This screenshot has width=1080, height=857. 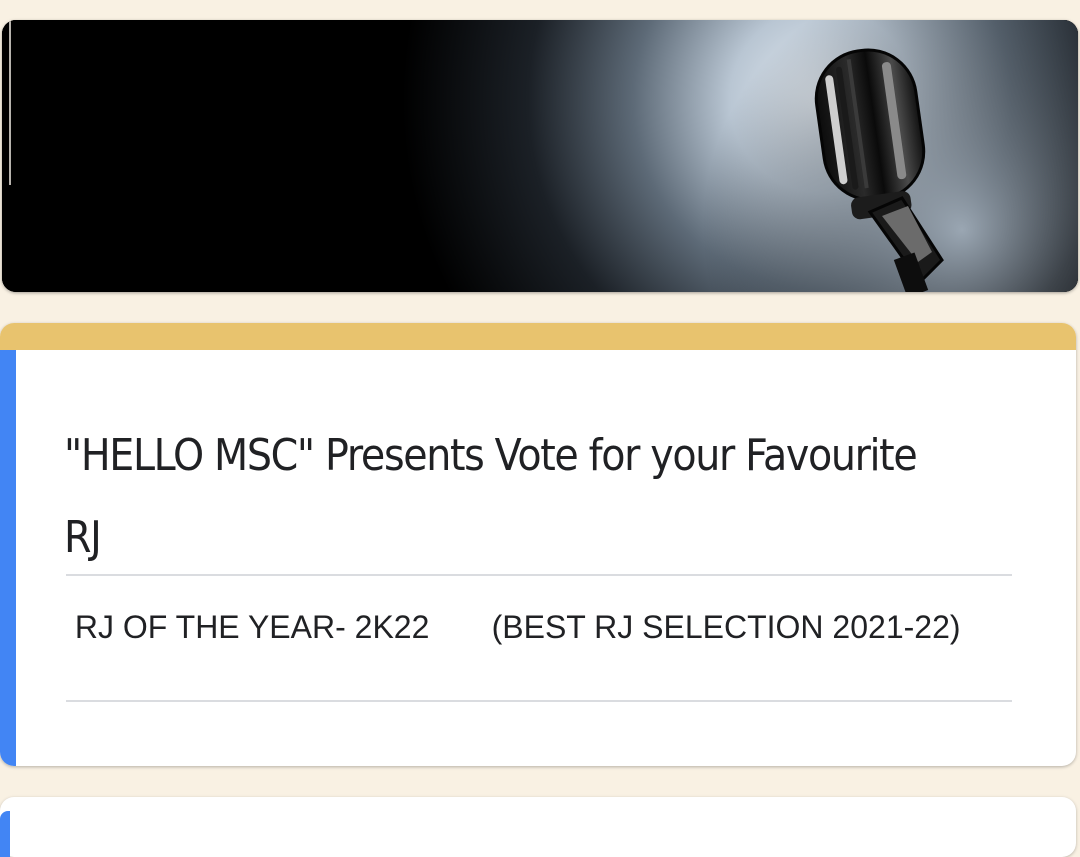 I want to click on description-divider, so click(x=539, y=701).